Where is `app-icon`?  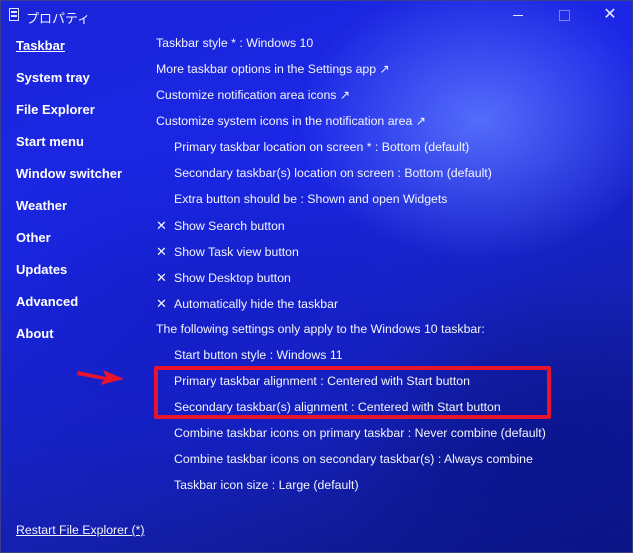
app-icon is located at coordinates (14, 14).